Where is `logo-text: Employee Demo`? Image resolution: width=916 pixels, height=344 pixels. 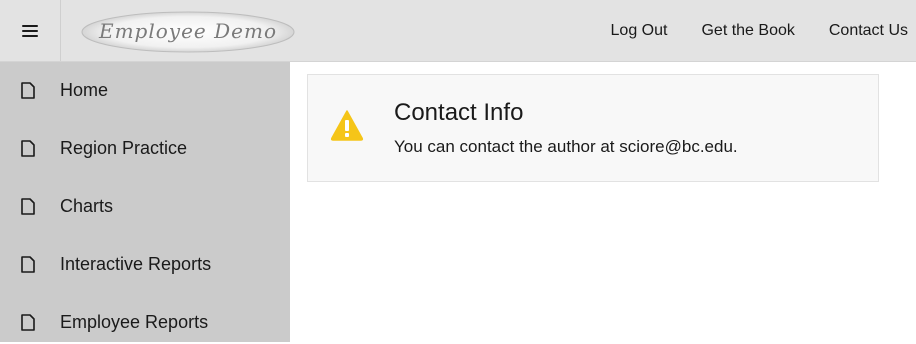 logo-text: Employee Demo is located at coordinates (187, 31).